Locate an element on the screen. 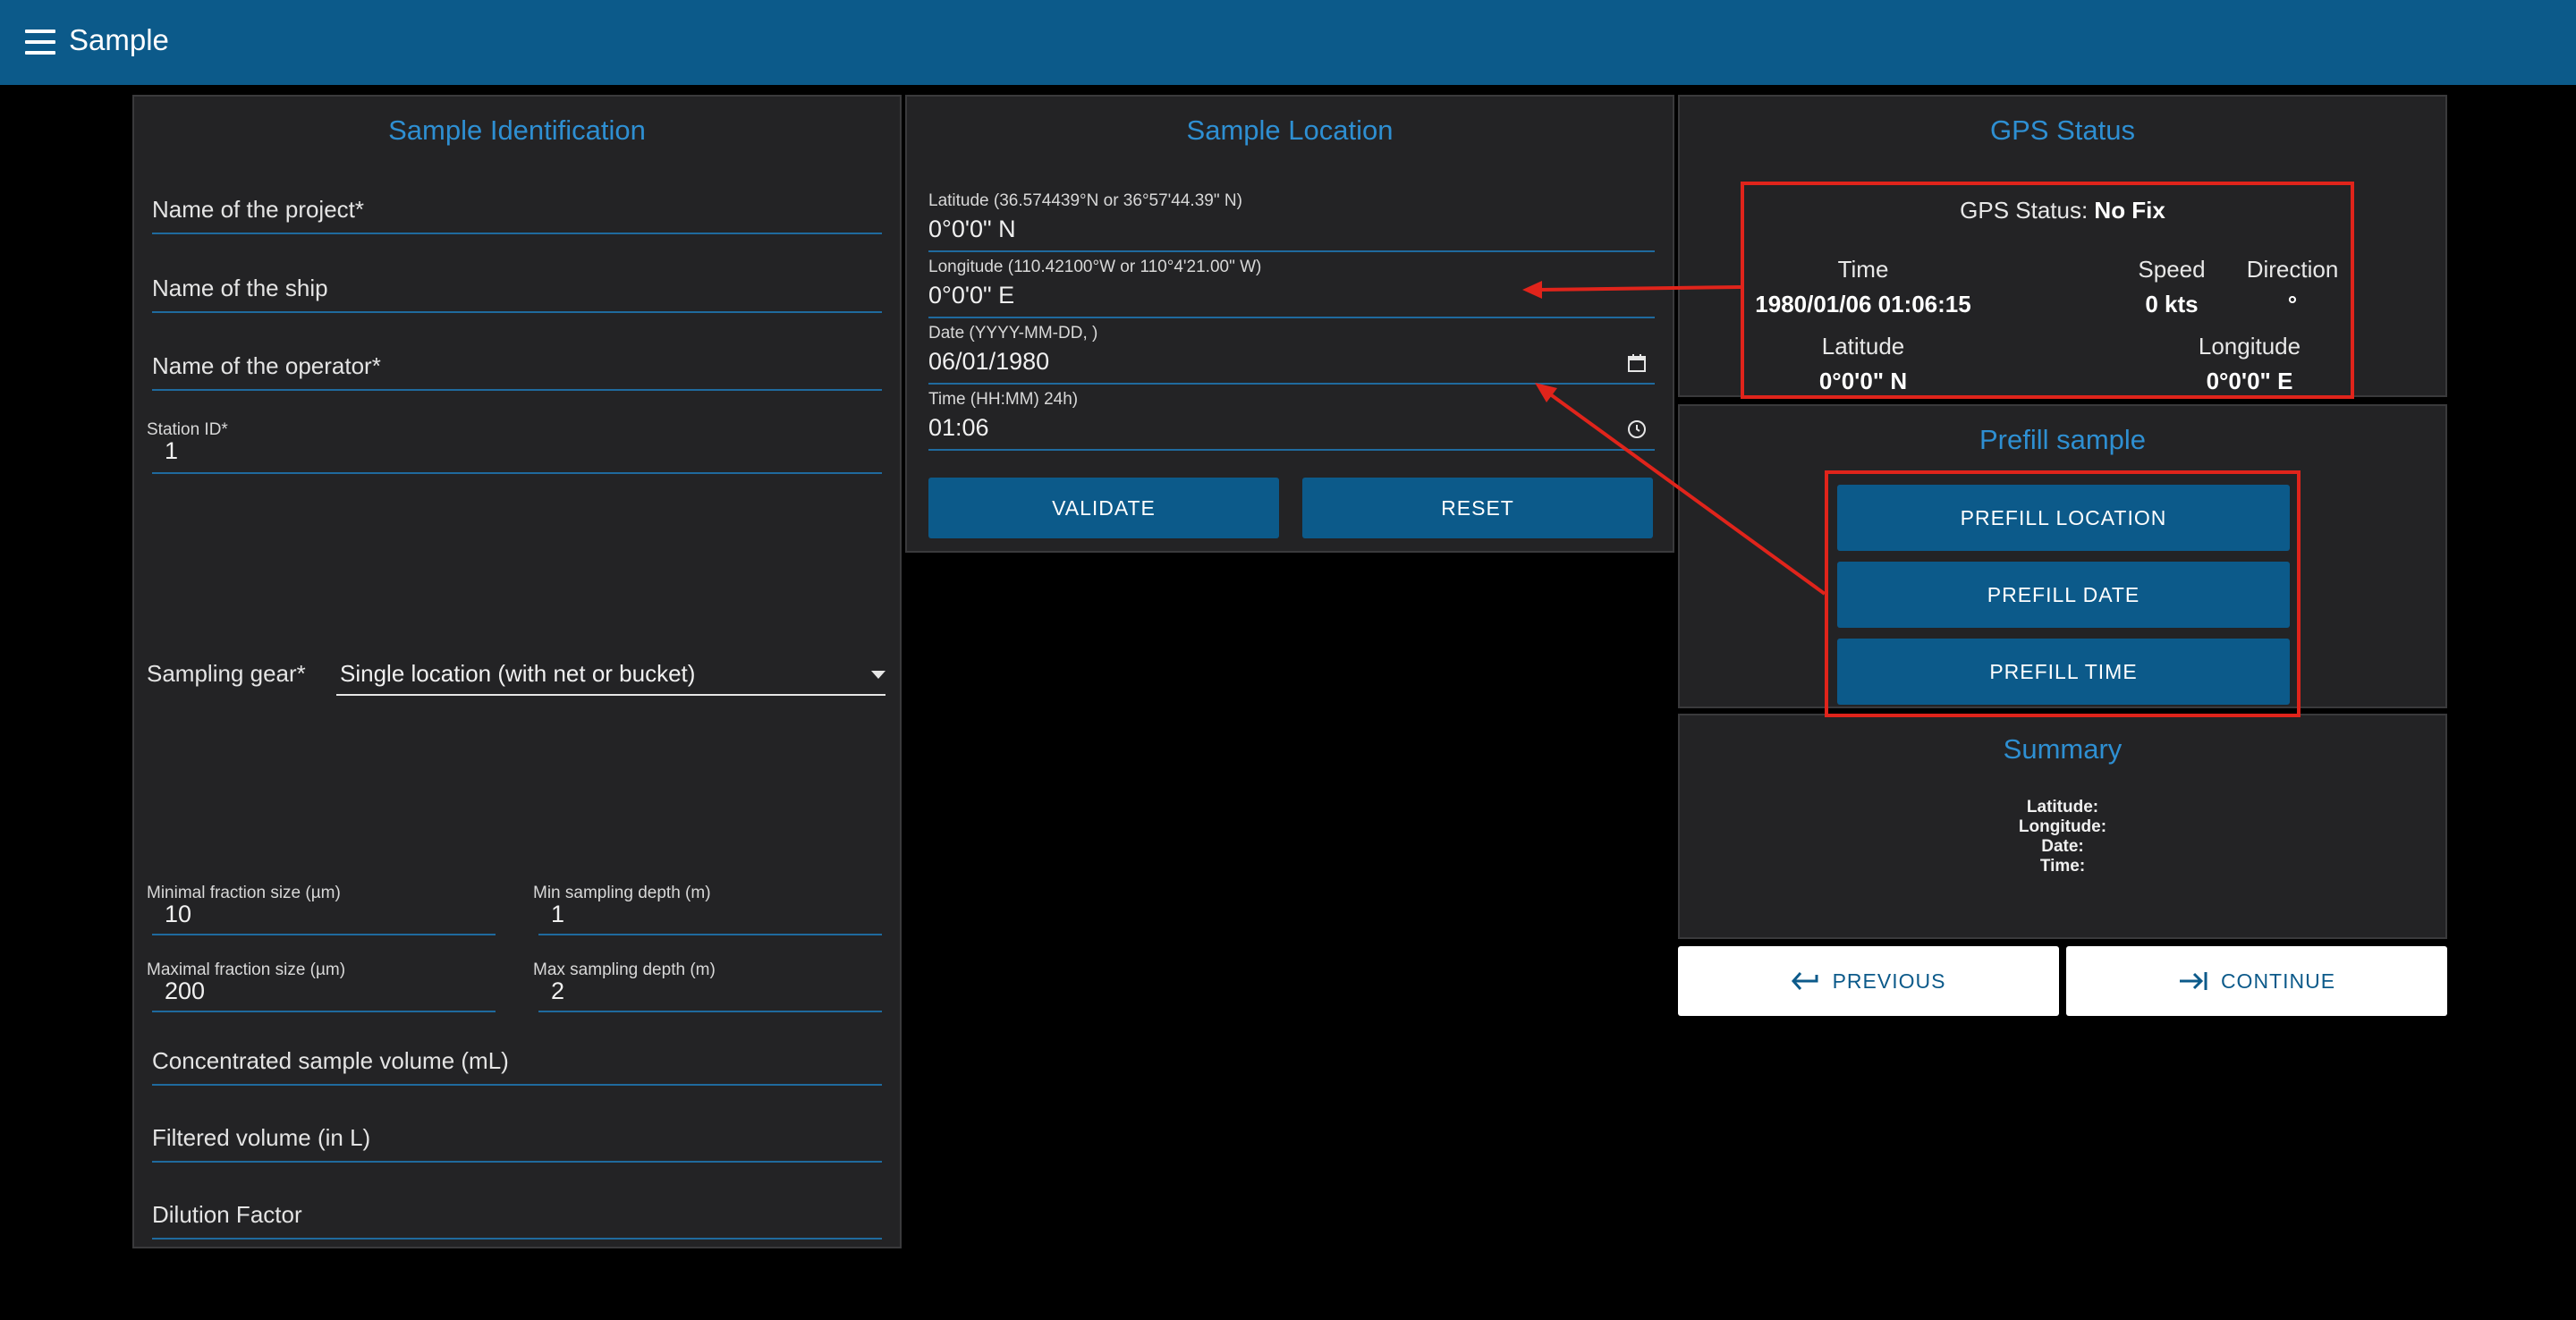 This screenshot has height=1320, width=2576. sampling-gear-value: Single location (with net or bucket) is located at coordinates (518, 673).